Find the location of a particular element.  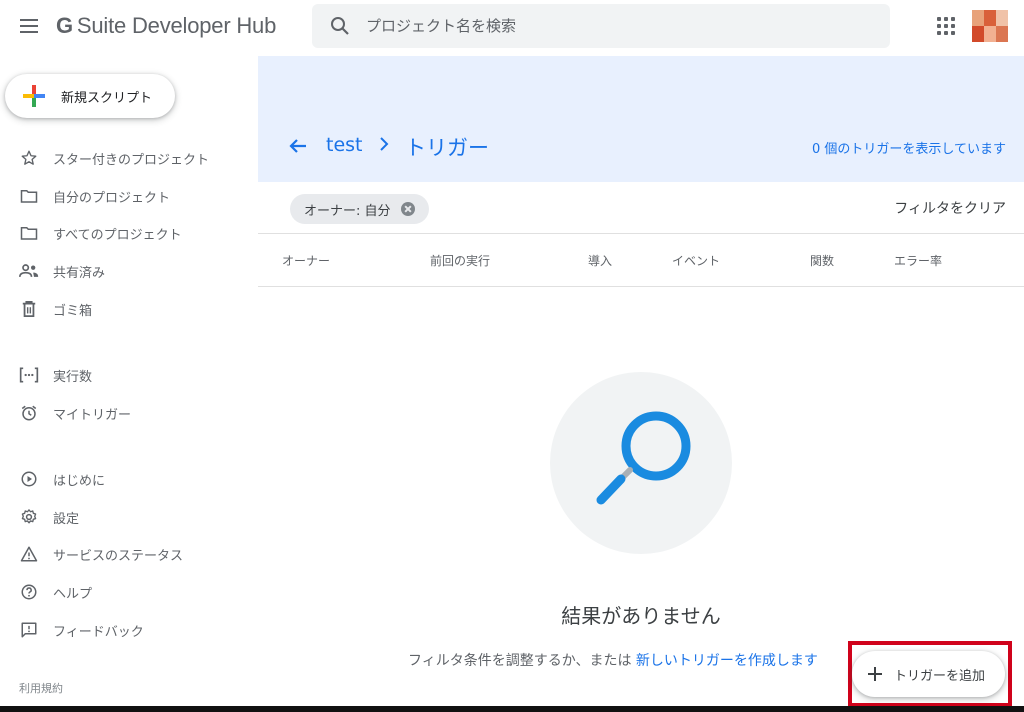

create-trigger-link: 新しいトリガーを作成します is located at coordinates (727, 661).